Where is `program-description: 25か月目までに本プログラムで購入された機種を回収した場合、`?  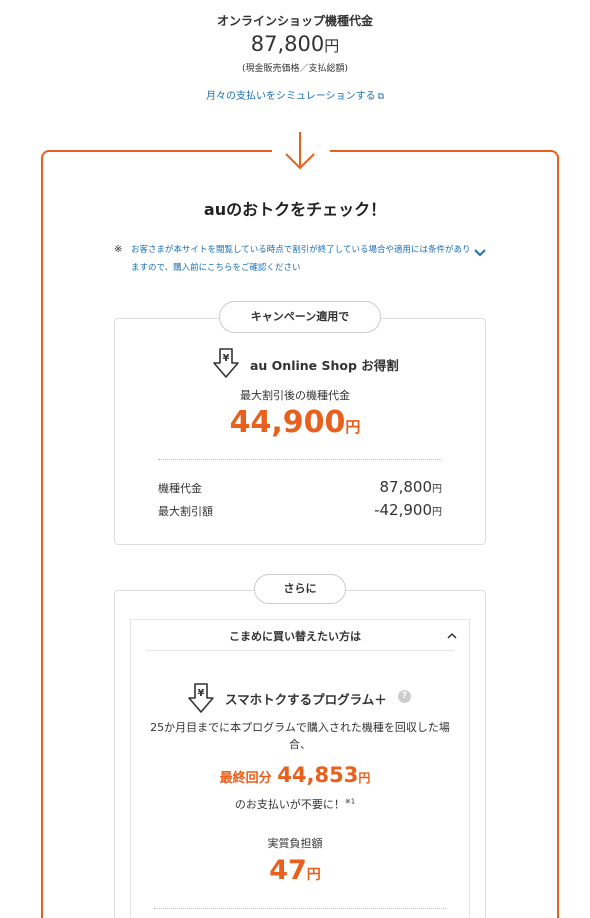 program-description: 25か月目までに本プログラムで購入された機種を回収した場合、 is located at coordinates (300, 736).